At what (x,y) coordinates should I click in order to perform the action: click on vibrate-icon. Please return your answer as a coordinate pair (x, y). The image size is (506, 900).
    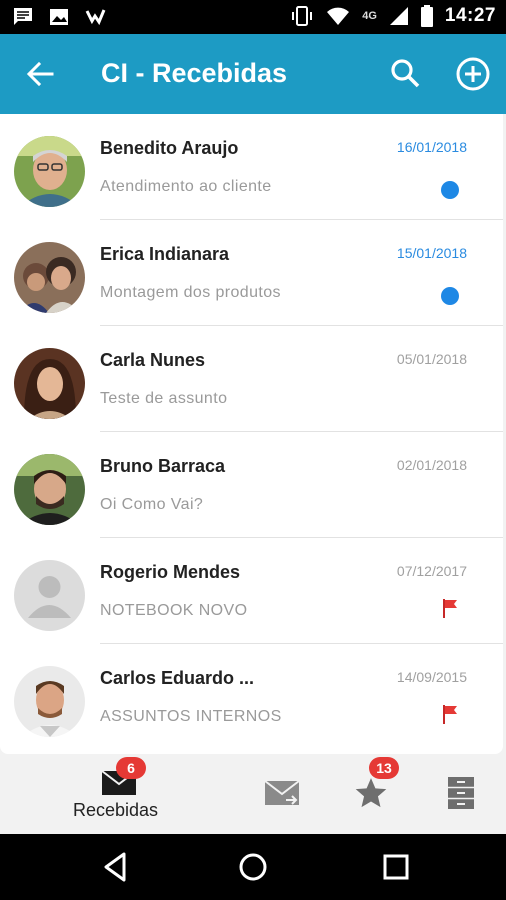
    Looking at the image, I should click on (302, 16).